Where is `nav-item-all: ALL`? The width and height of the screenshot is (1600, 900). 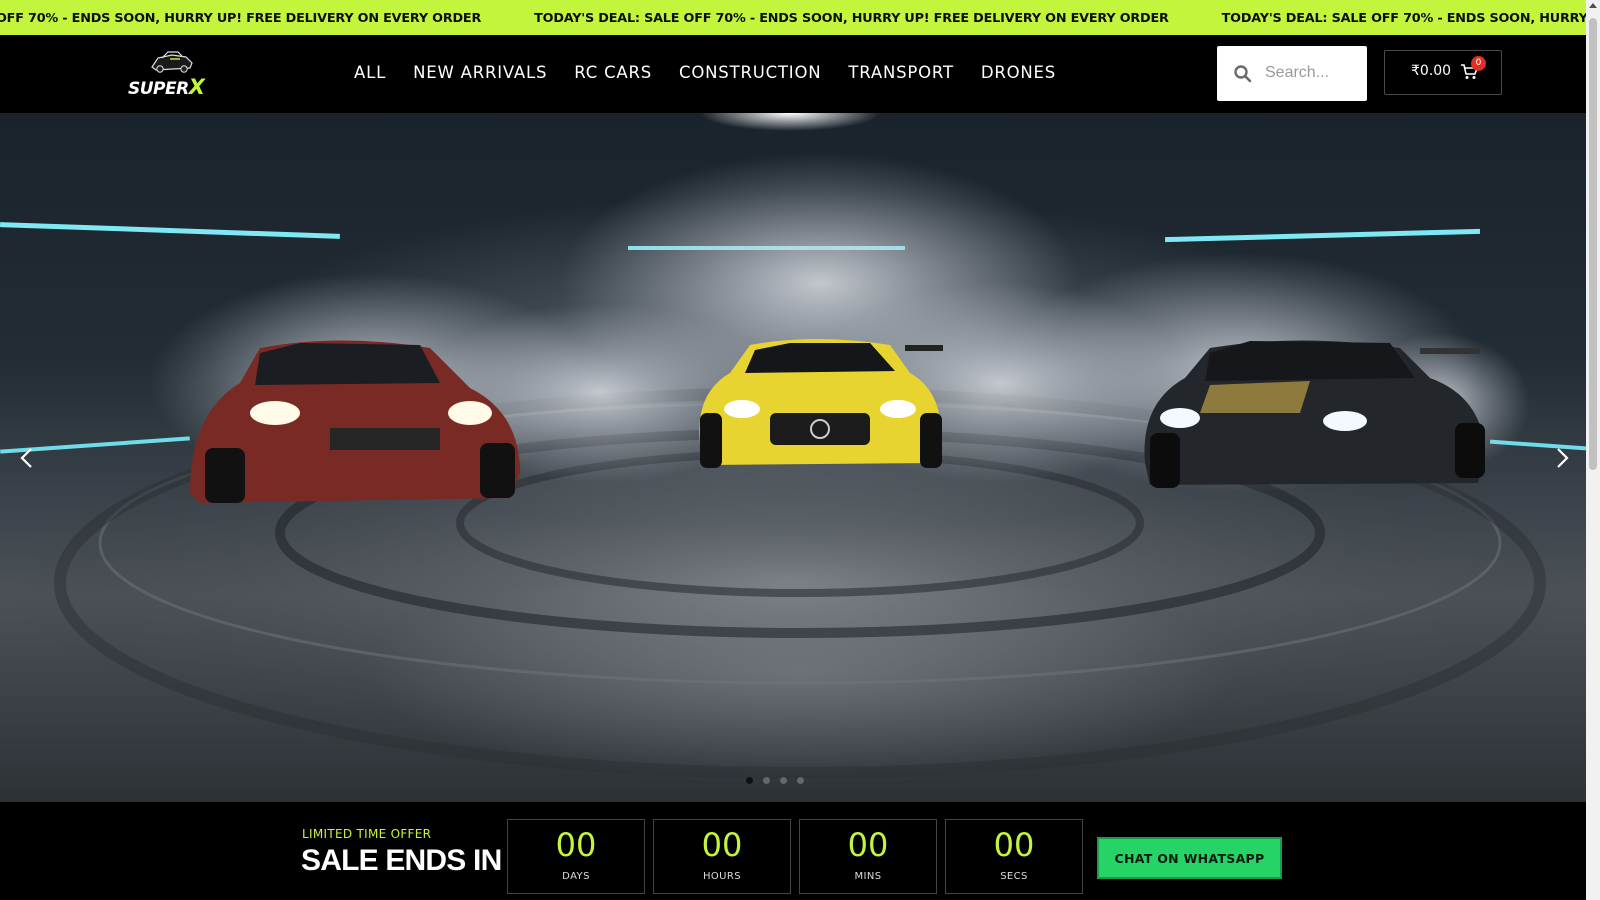 nav-item-all: ALL is located at coordinates (370, 72).